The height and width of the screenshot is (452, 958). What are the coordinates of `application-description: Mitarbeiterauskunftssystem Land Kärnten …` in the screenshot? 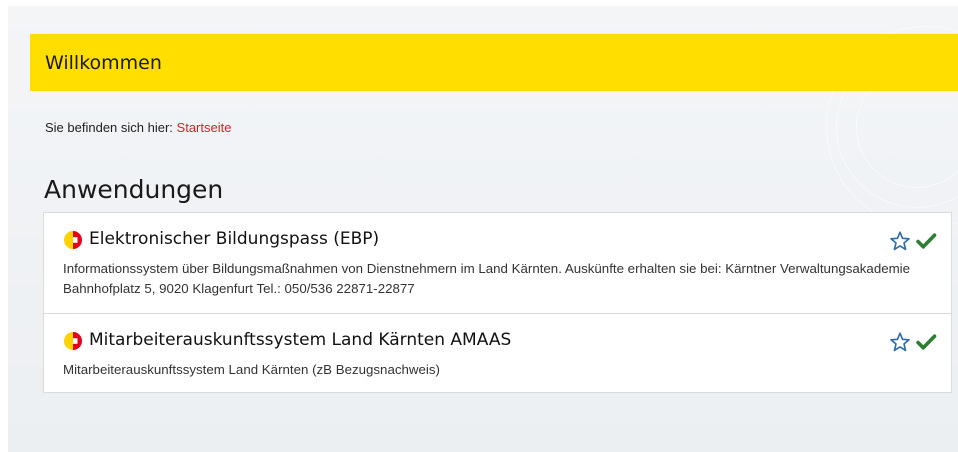 It's located at (251, 369).